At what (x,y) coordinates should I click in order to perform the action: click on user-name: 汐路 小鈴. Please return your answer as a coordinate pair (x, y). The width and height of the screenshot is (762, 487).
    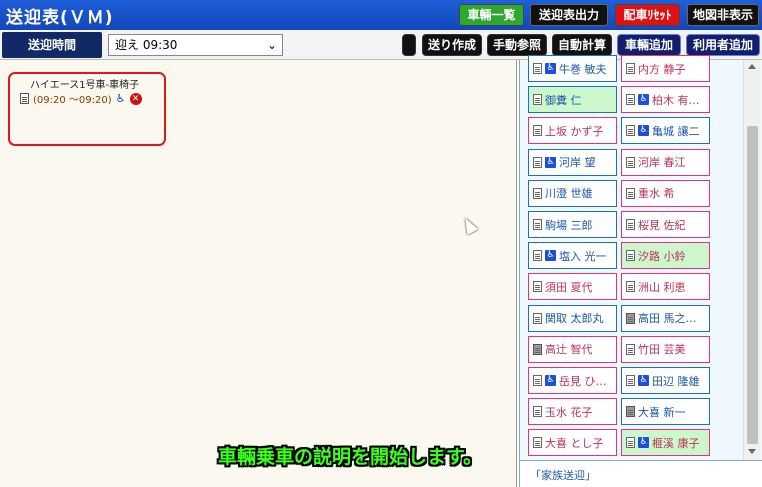
    Looking at the image, I should click on (662, 256).